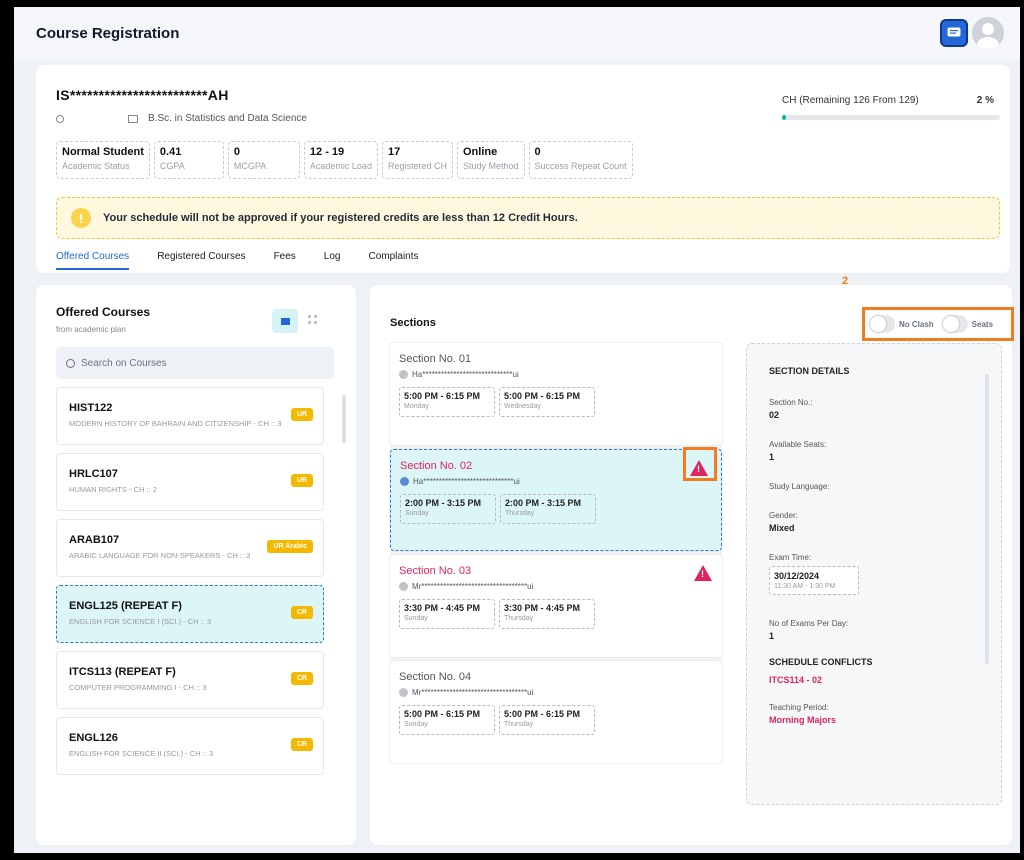 The height and width of the screenshot is (860, 1024). Describe the element at coordinates (413, 323) in the screenshot. I see `sections-title: Sections` at that location.